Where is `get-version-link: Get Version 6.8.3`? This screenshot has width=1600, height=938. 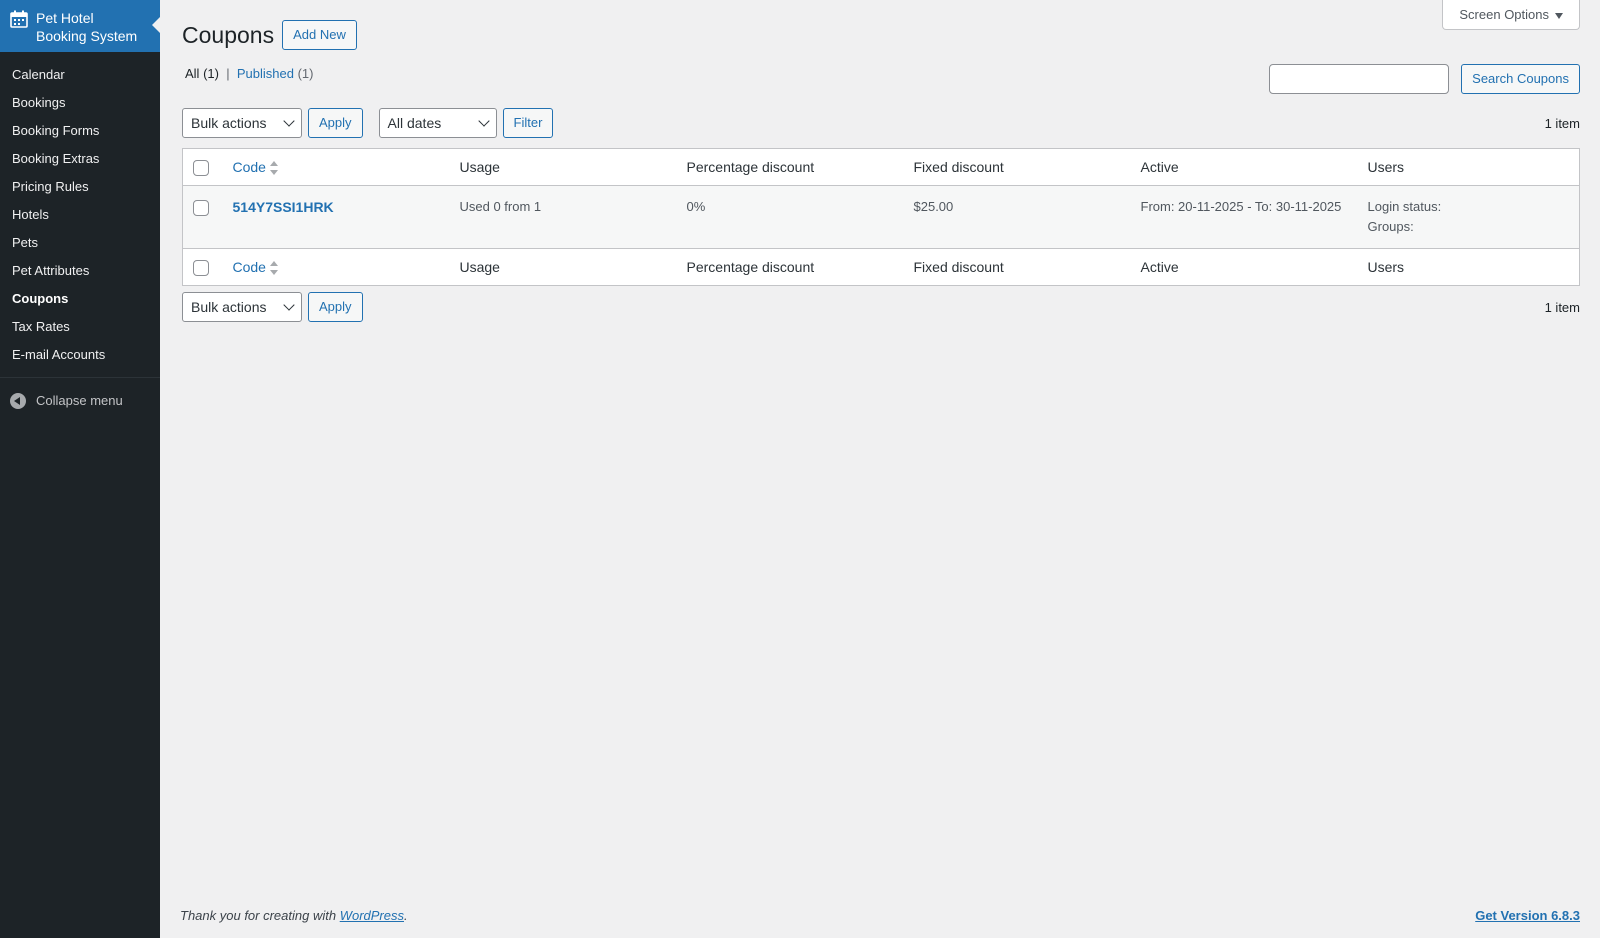
get-version-link: Get Version 6.8.3 is located at coordinates (1527, 915).